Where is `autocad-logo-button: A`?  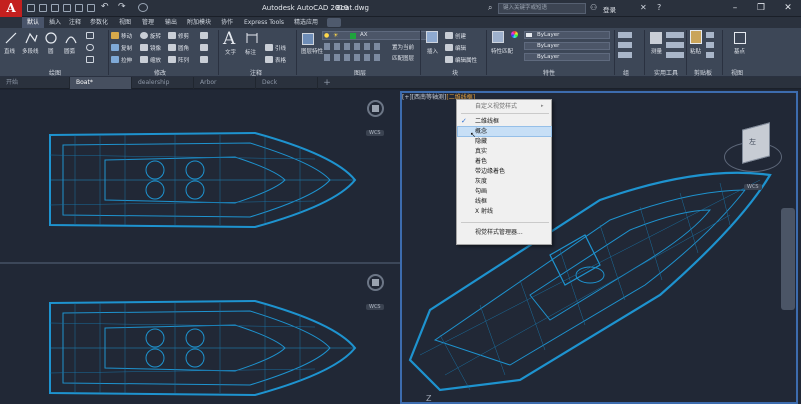
autocad-logo-button: A is located at coordinates (11, 8).